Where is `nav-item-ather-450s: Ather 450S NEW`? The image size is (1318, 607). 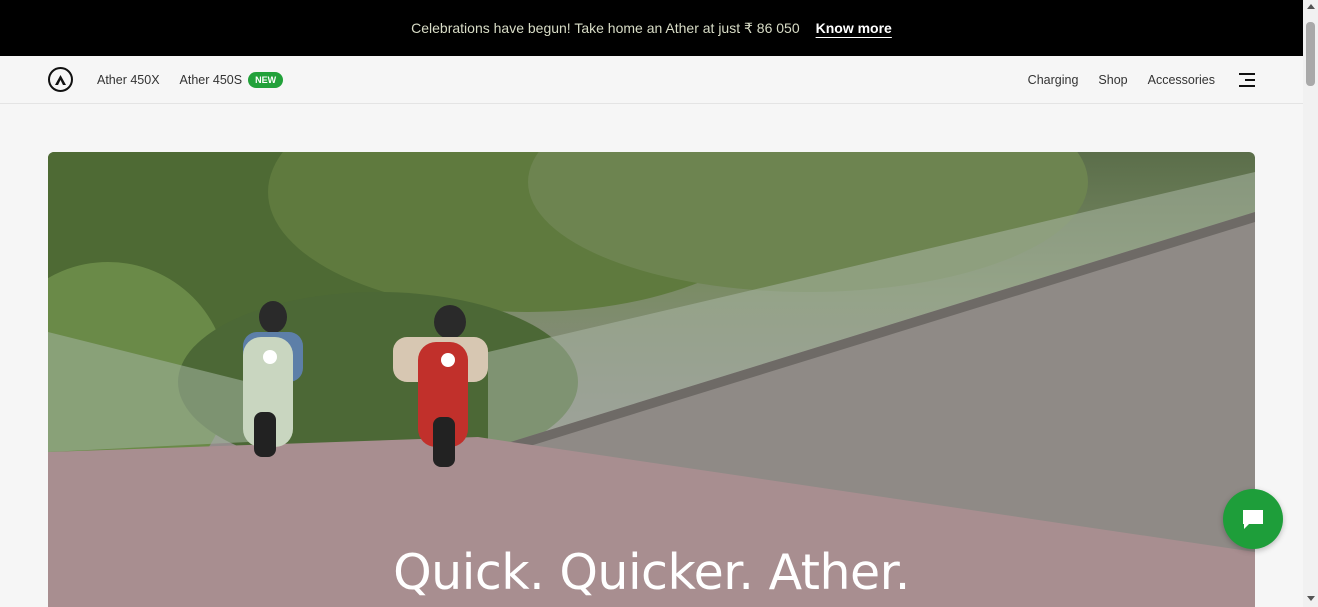 nav-item-ather-450s: Ather 450S NEW is located at coordinates (232, 79).